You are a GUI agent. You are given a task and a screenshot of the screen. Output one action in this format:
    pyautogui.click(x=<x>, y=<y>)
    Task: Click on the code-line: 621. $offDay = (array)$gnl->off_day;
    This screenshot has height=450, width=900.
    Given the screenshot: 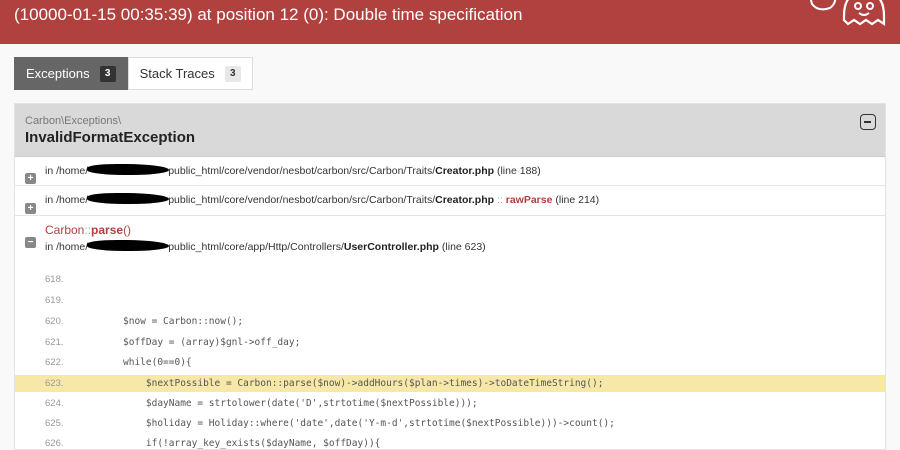 What is the action you would take?
    pyautogui.click(x=173, y=342)
    